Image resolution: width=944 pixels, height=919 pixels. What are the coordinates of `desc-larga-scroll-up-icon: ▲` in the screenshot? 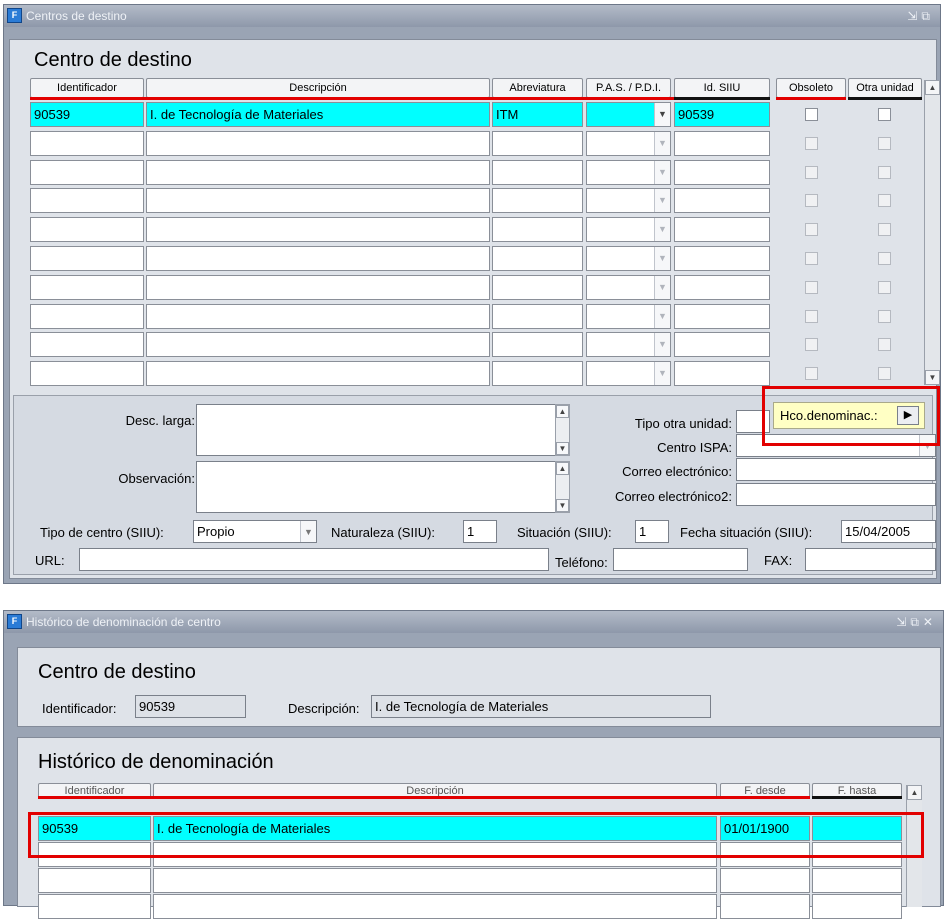 It's located at (562, 411).